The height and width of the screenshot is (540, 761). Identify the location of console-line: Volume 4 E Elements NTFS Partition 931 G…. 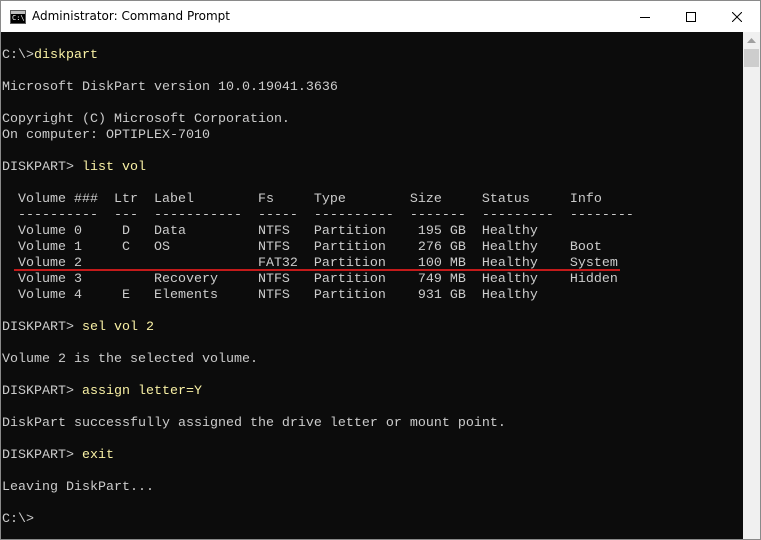
(270, 295).